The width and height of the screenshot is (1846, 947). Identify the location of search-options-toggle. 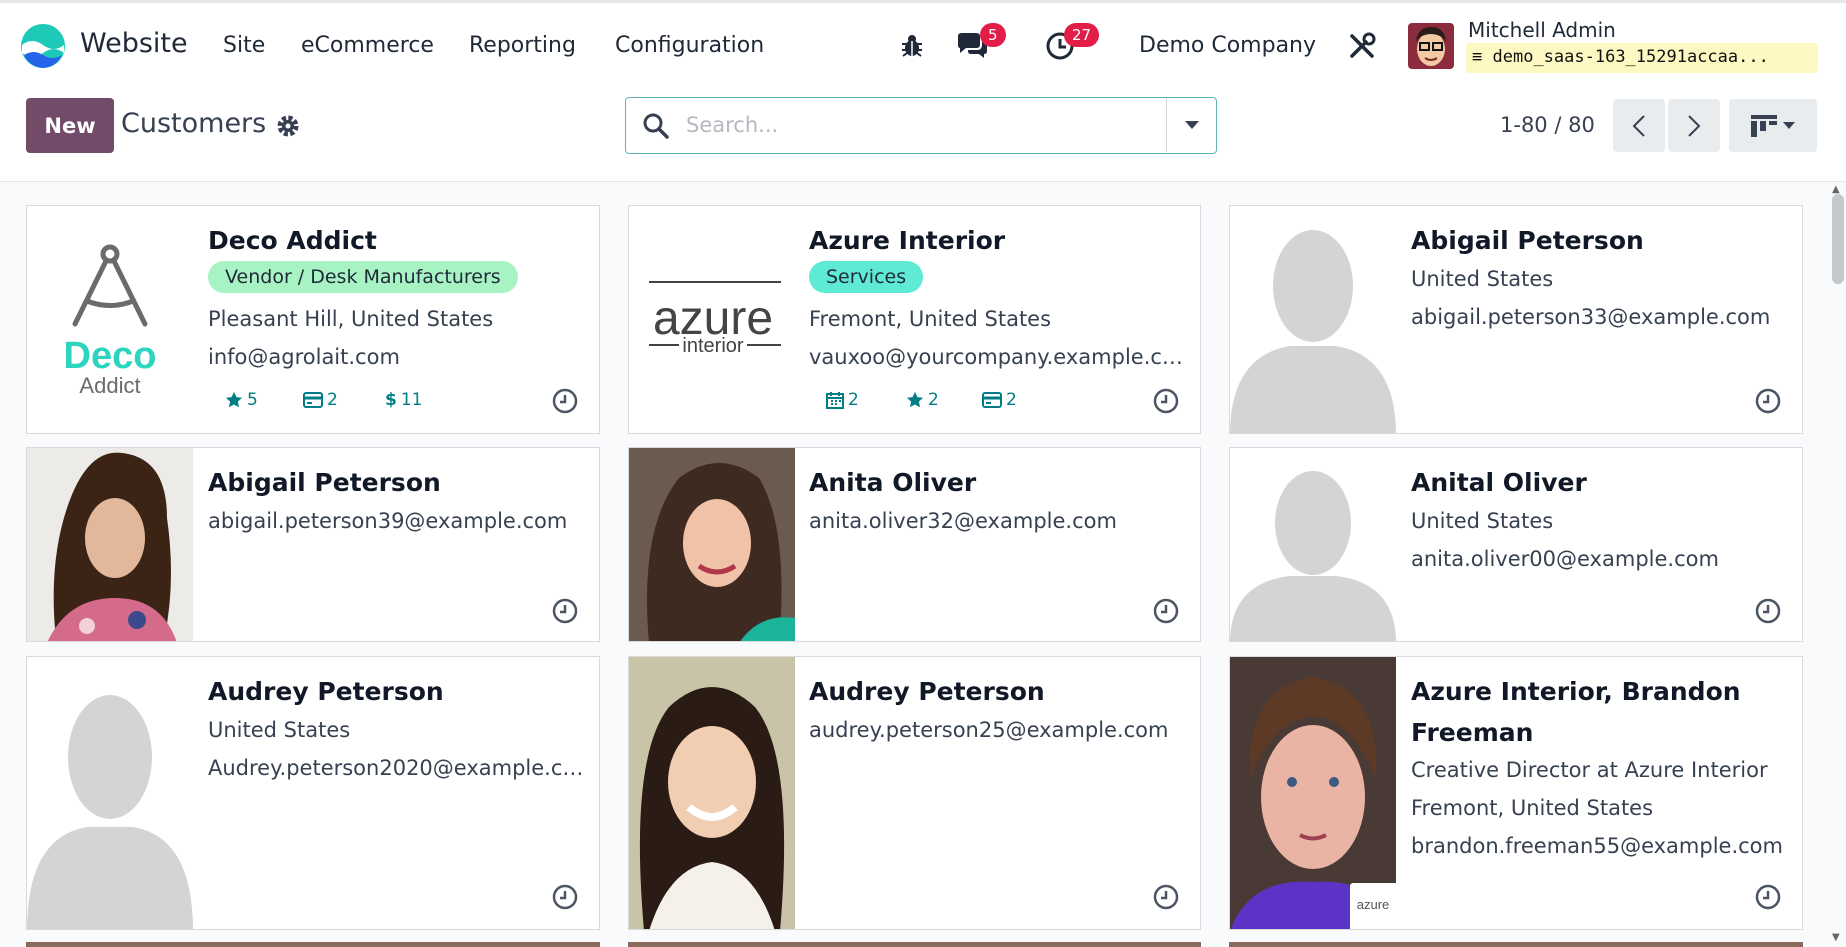
(1191, 125).